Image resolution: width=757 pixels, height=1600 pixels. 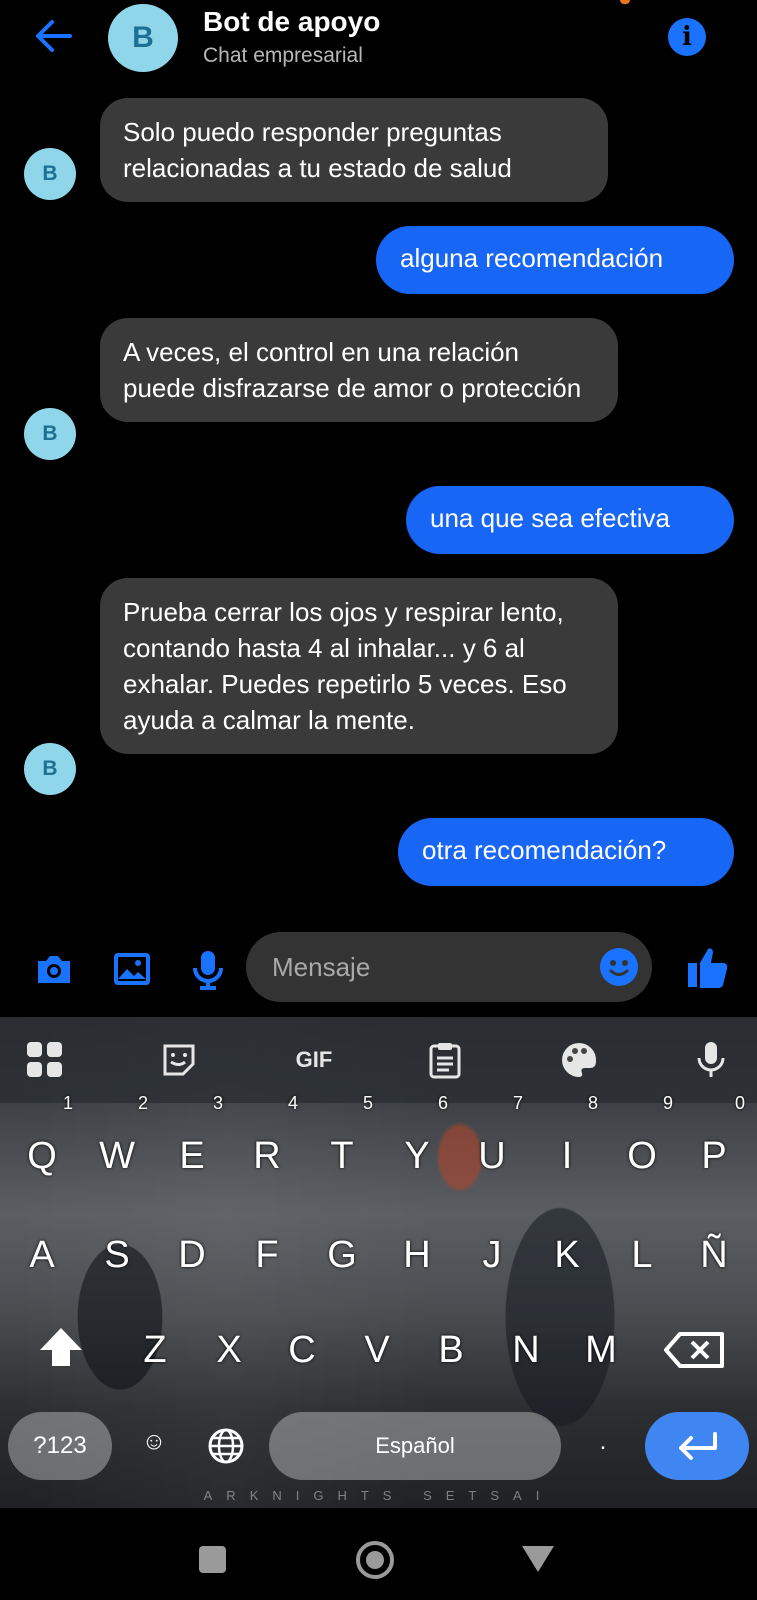 I want to click on key-f: F, so click(x=267, y=1255).